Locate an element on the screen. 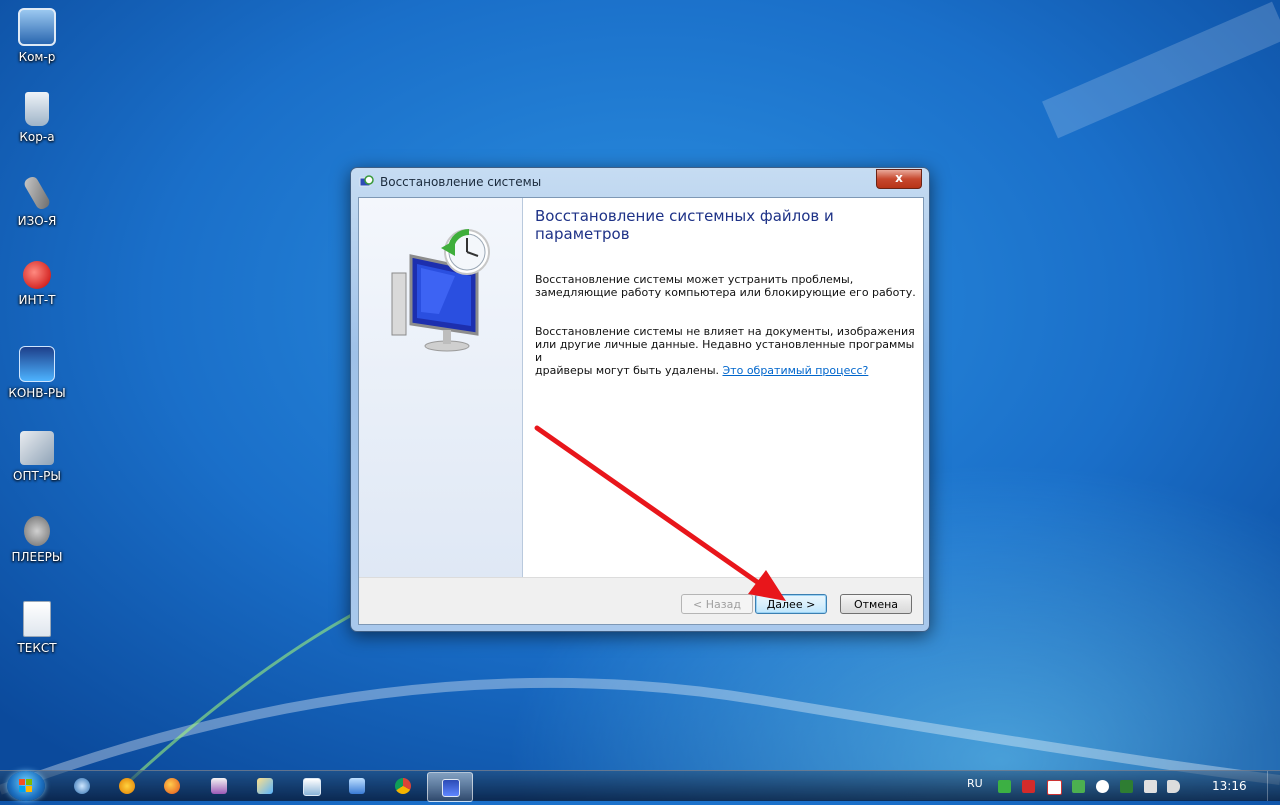 This screenshot has height=805, width=1280. taskbar-item-media is located at coordinates (311, 786).